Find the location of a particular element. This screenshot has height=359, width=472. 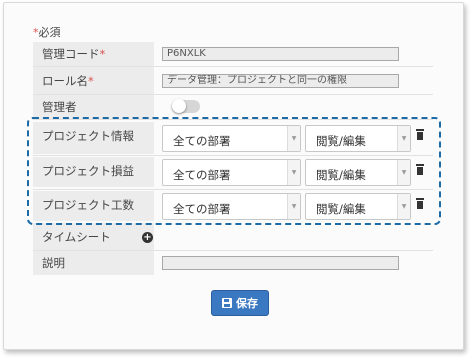

description-label: 説明 is located at coordinates (93, 263).